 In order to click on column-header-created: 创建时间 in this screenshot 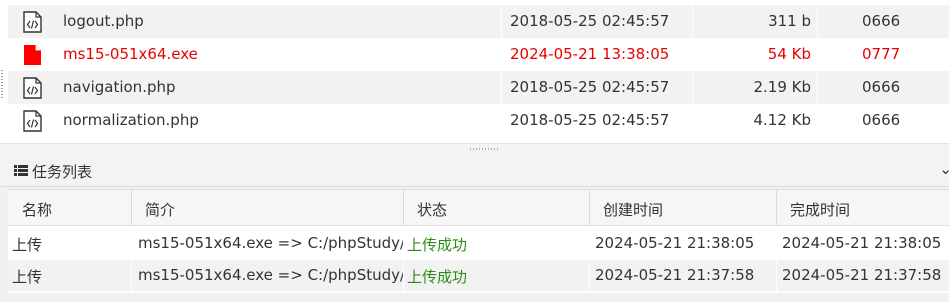, I will do `click(633, 209)`.